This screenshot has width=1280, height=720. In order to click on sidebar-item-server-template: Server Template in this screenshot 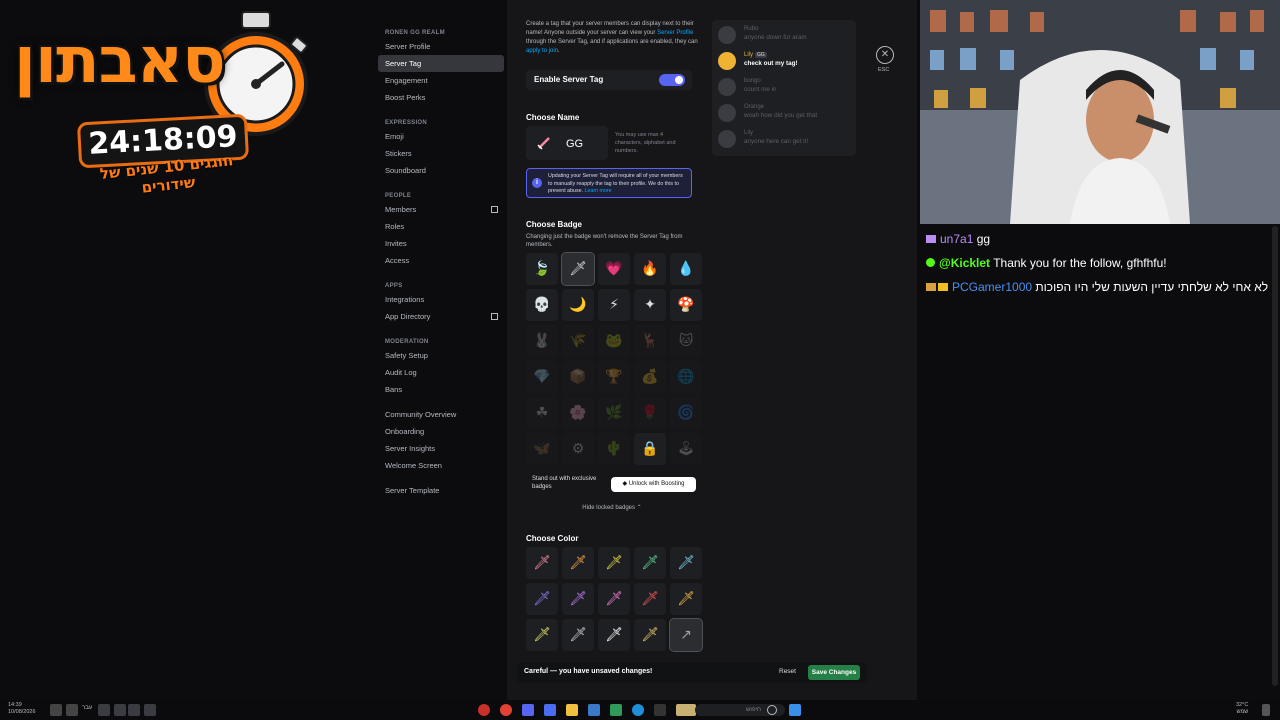, I will do `click(441, 490)`.